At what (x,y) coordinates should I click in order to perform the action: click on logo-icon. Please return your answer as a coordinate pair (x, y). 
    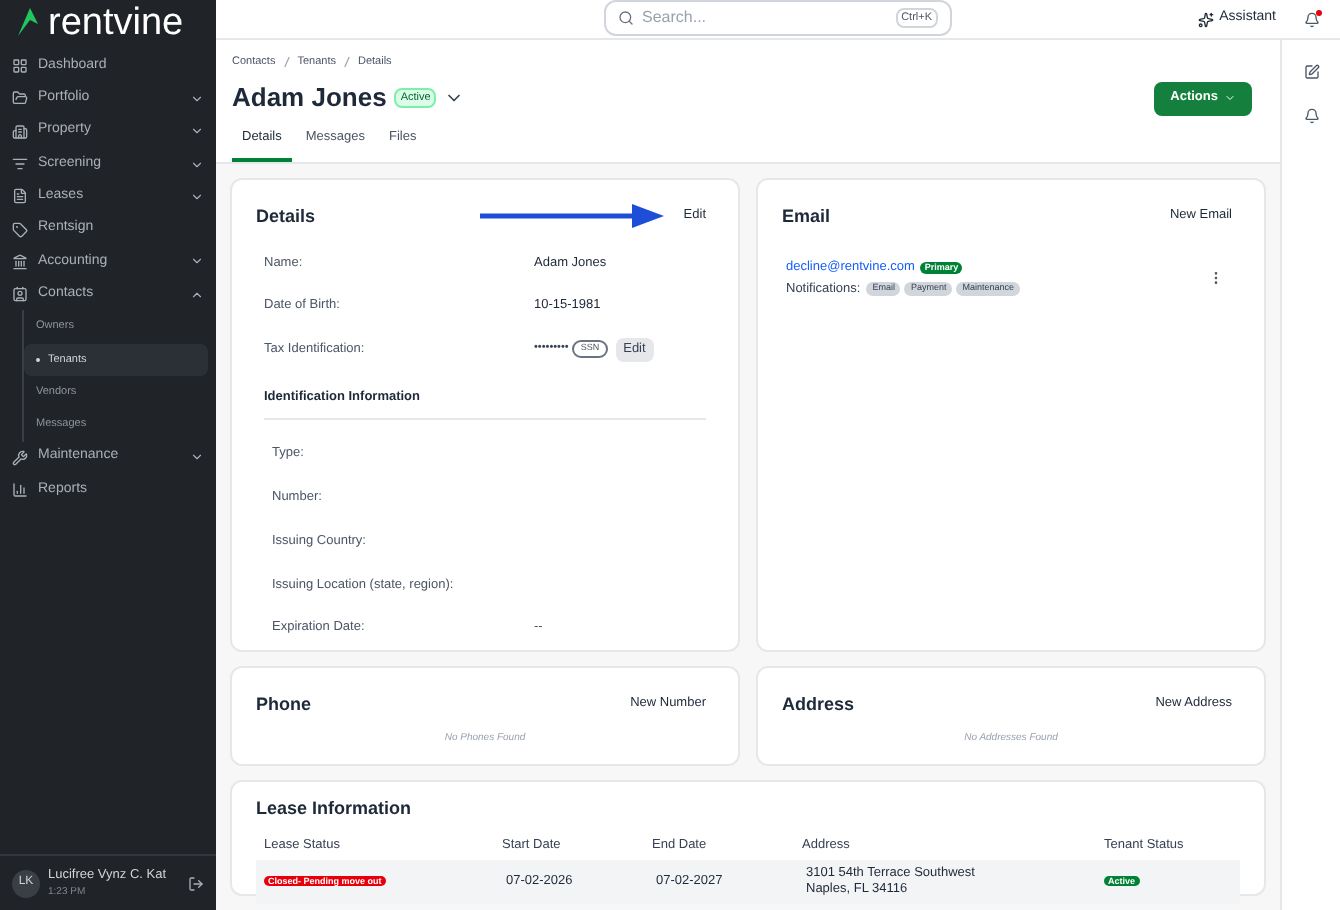
    Looking at the image, I should click on (28, 22).